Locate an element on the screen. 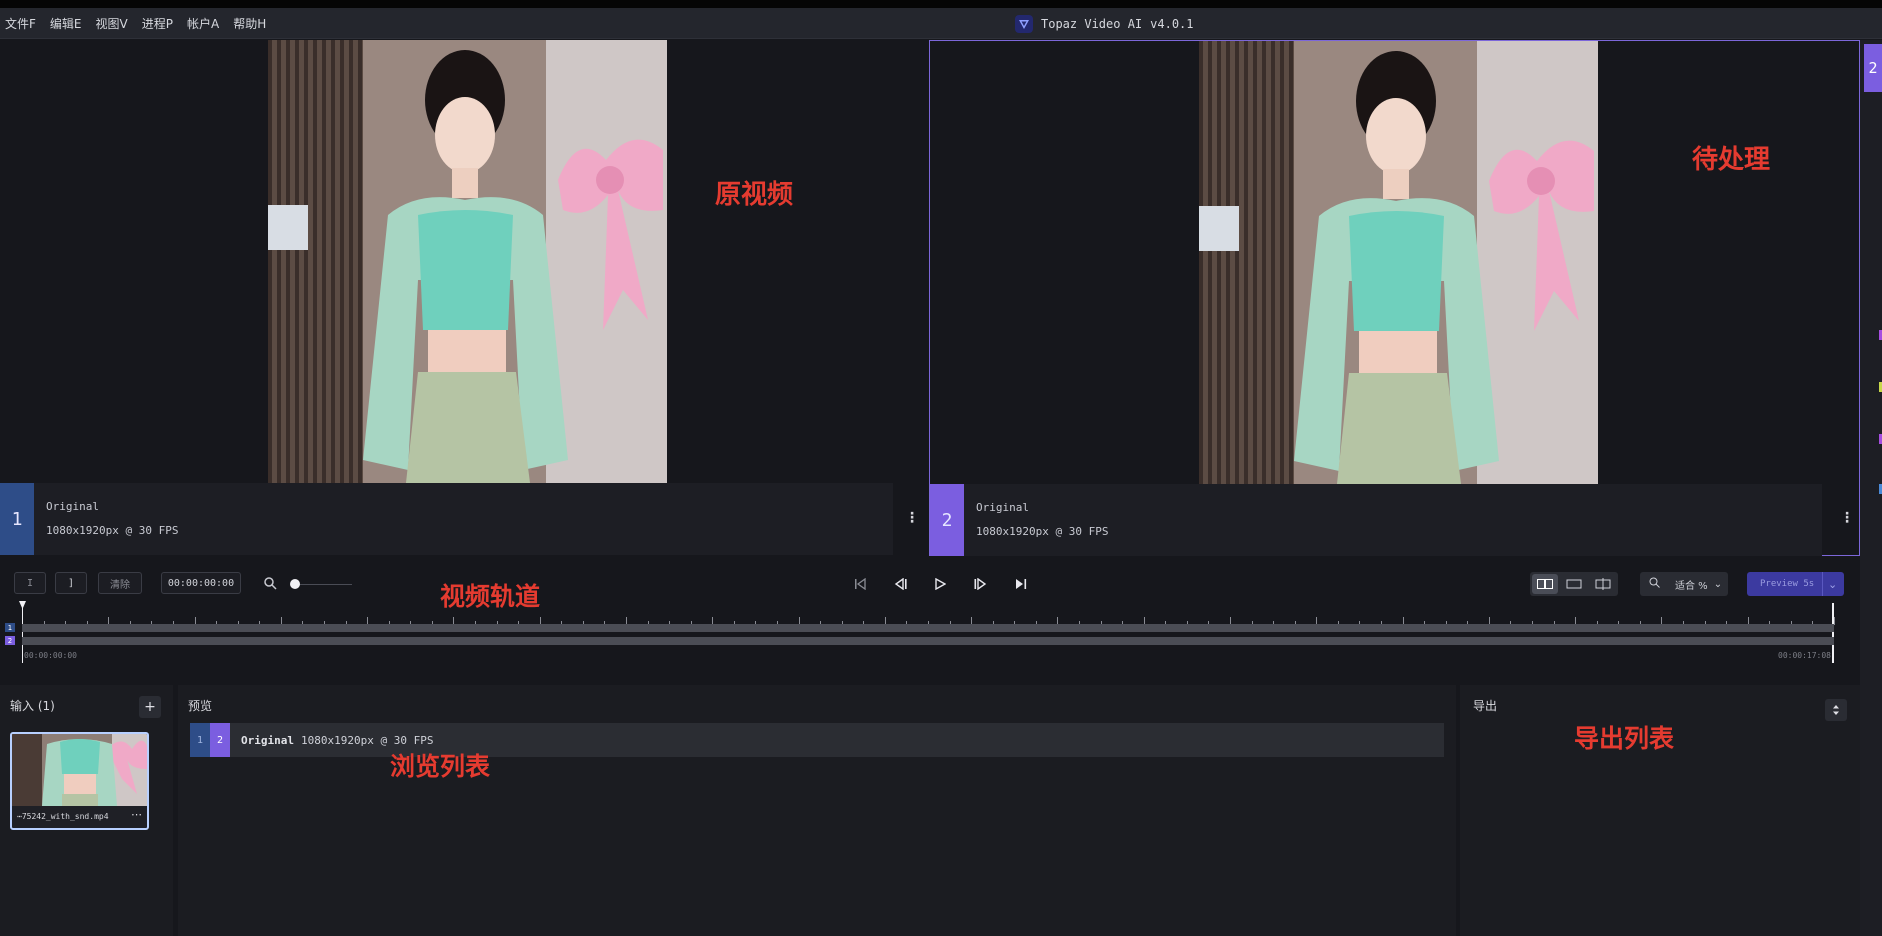 This screenshot has width=1882, height=936. zoom-fit-dropdown: 适合 % ⌄ is located at coordinates (1684, 584).